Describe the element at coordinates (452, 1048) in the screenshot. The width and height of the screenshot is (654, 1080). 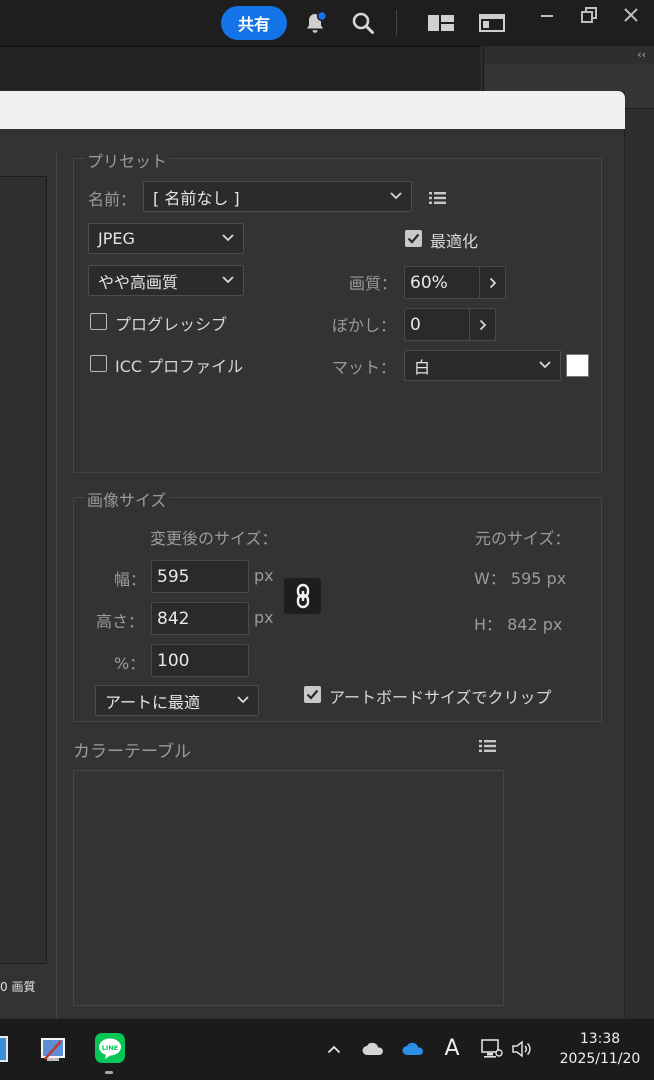
I see `ime-mode-indicator: A` at that location.